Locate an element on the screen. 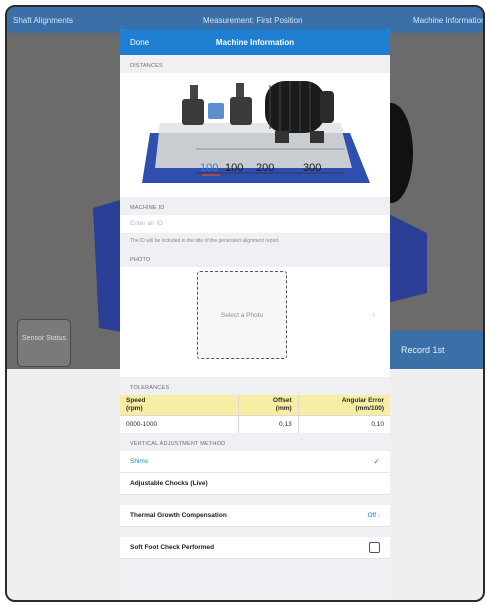 The width and height of the screenshot is (487, 605). tolerances-header: TOLERANCES is located at coordinates (150, 388).